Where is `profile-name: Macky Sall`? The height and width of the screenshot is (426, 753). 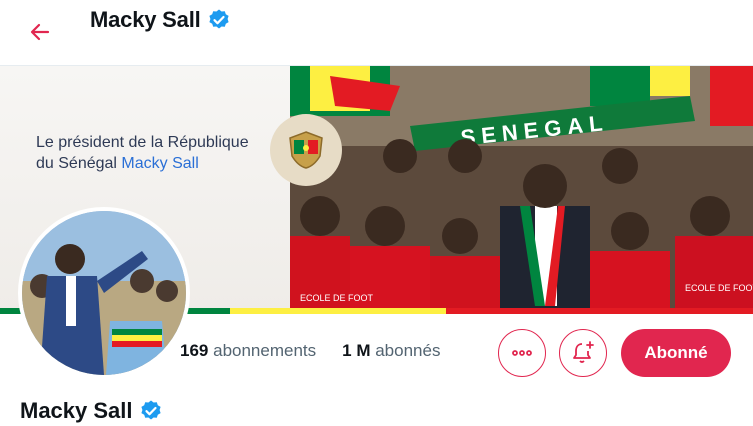 profile-name: Macky Sall is located at coordinates (76, 410).